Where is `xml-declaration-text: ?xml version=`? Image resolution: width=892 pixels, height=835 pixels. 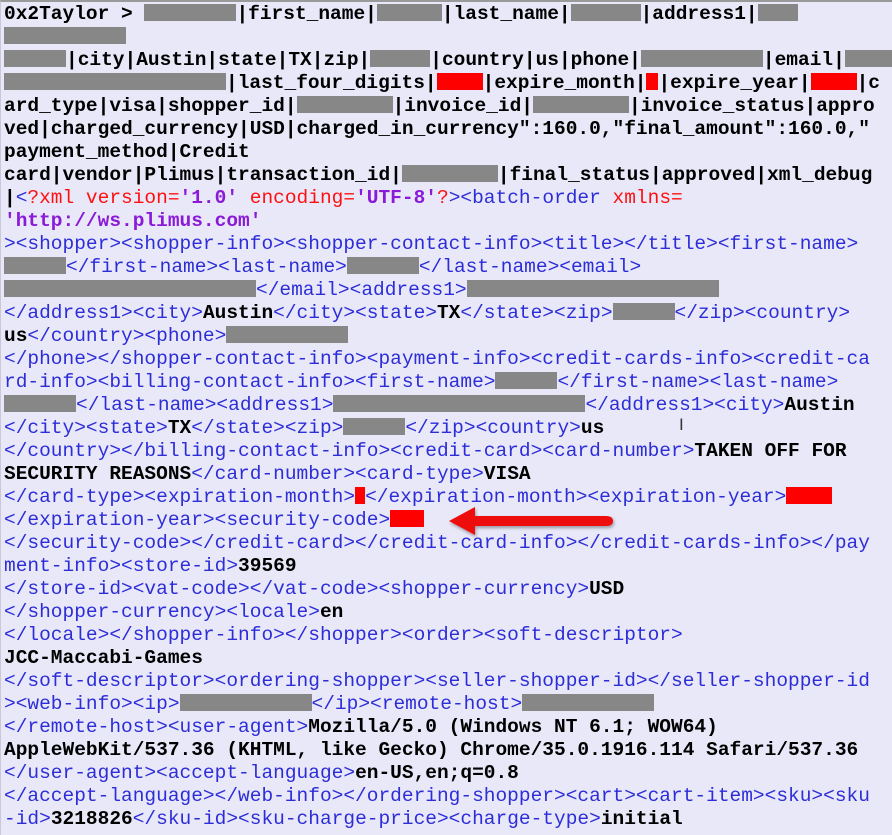
xml-declaration-text: ?xml version= is located at coordinates (103, 198).